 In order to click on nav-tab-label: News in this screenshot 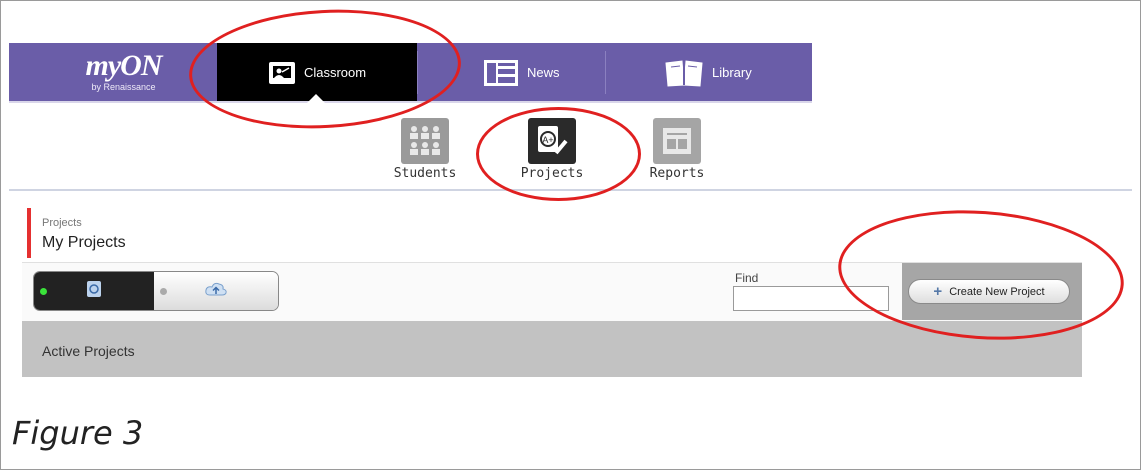, I will do `click(543, 72)`.